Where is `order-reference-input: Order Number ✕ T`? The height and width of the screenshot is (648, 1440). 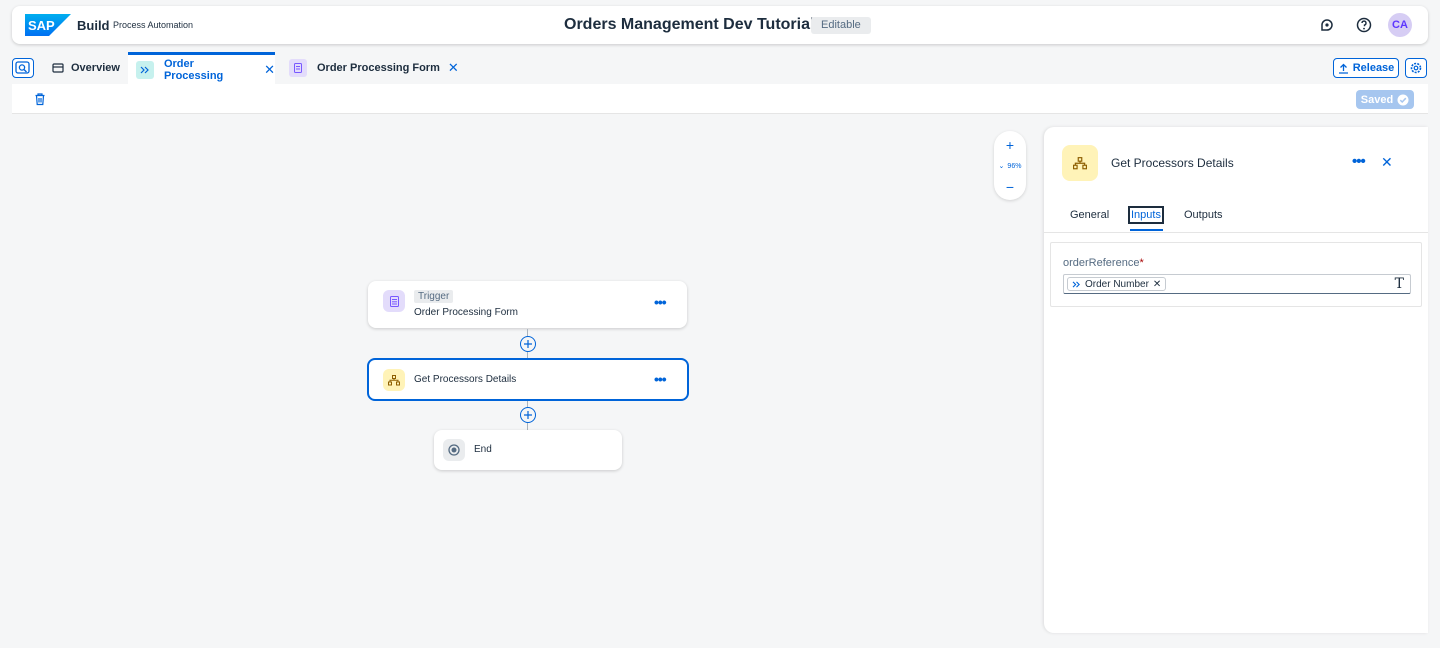
order-reference-input: Order Number ✕ T is located at coordinates (1237, 284).